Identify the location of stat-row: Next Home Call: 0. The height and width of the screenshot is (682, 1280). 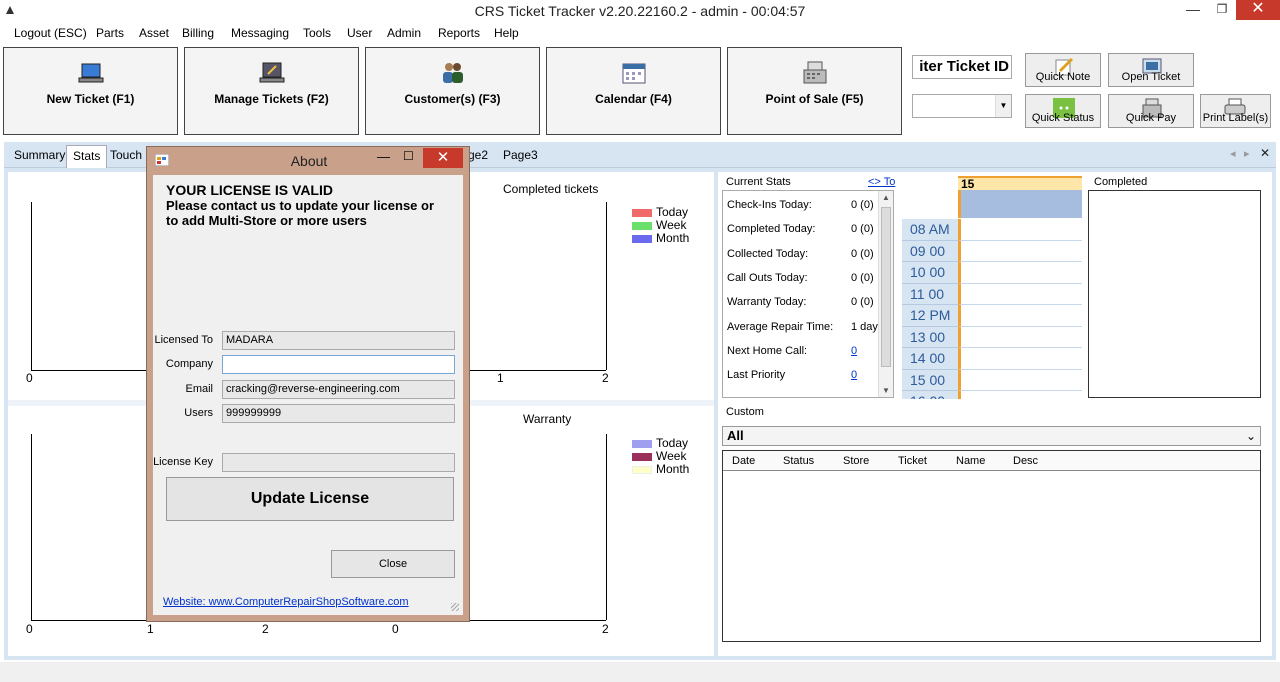
(810, 351).